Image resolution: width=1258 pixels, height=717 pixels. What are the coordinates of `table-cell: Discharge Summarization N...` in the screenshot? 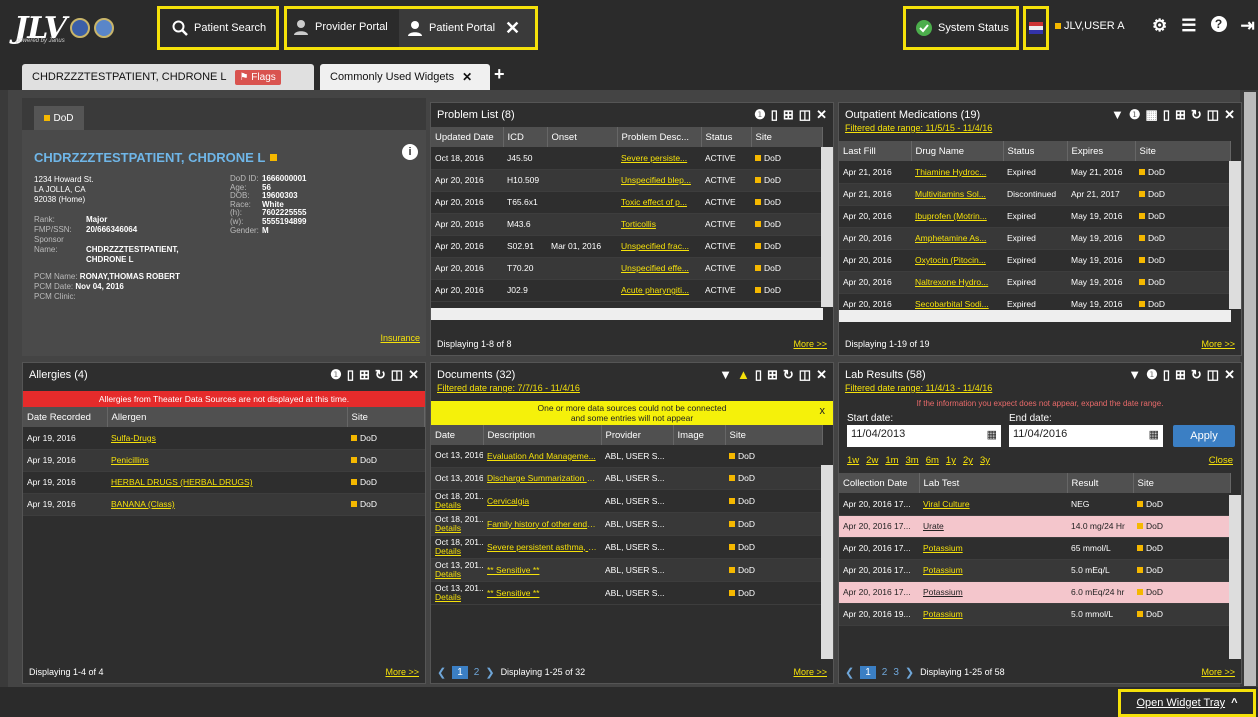 It's located at (542, 478).